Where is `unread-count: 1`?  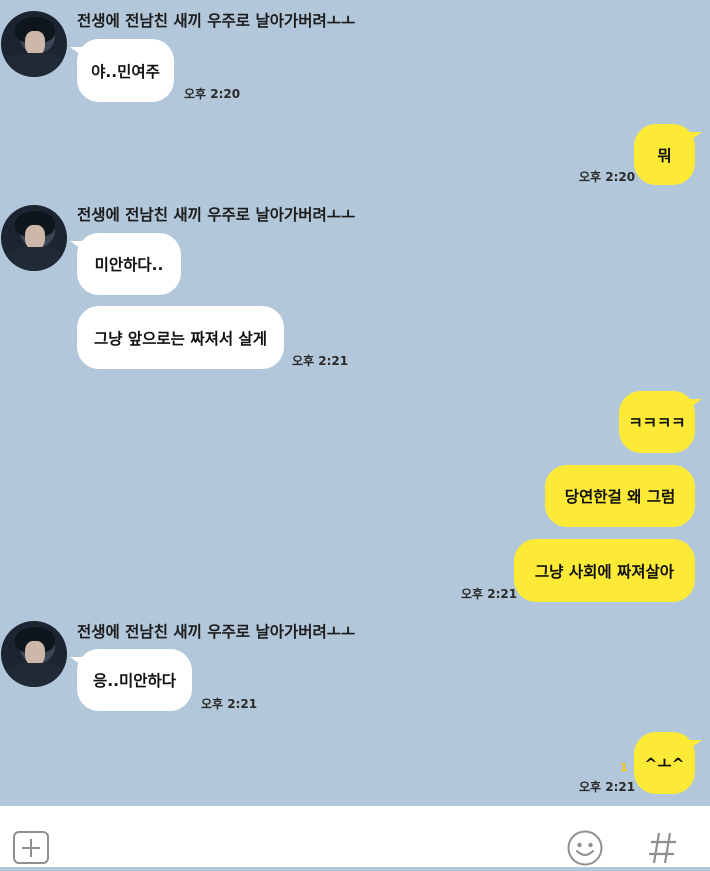 unread-count: 1 is located at coordinates (624, 767).